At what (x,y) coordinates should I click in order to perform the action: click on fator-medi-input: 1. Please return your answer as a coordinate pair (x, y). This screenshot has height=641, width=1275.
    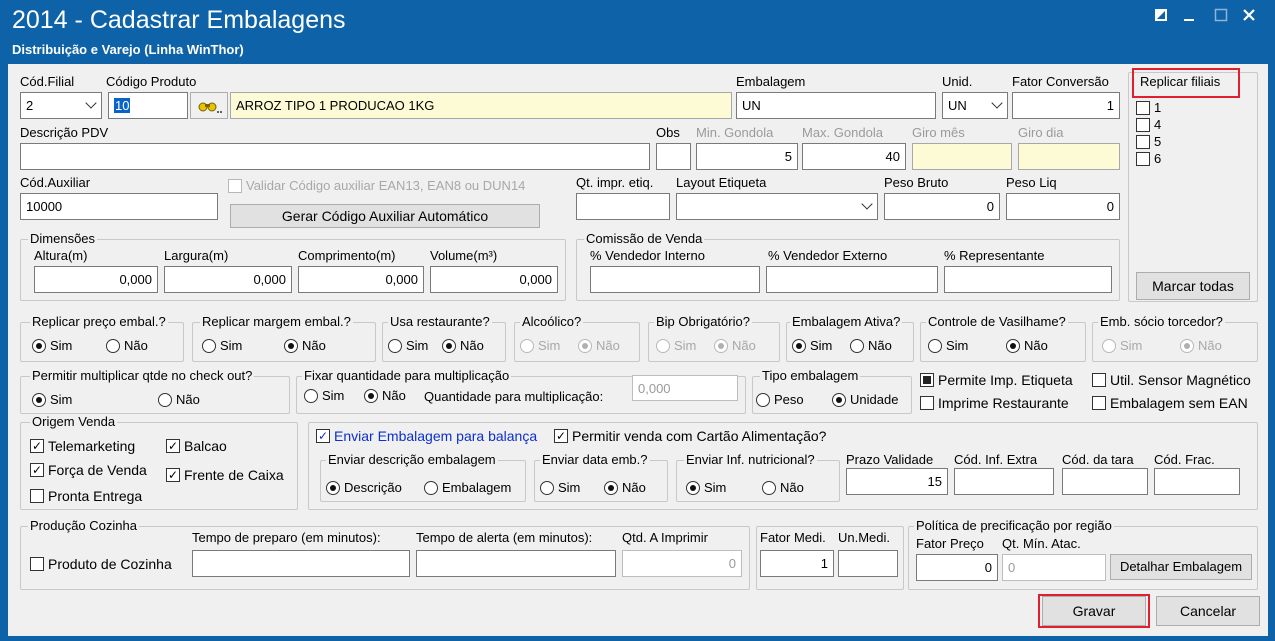
    Looking at the image, I should click on (797, 563).